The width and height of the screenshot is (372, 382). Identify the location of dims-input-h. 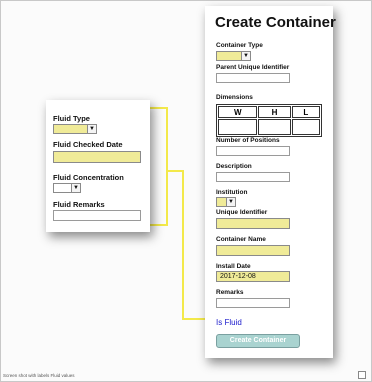
(274, 127).